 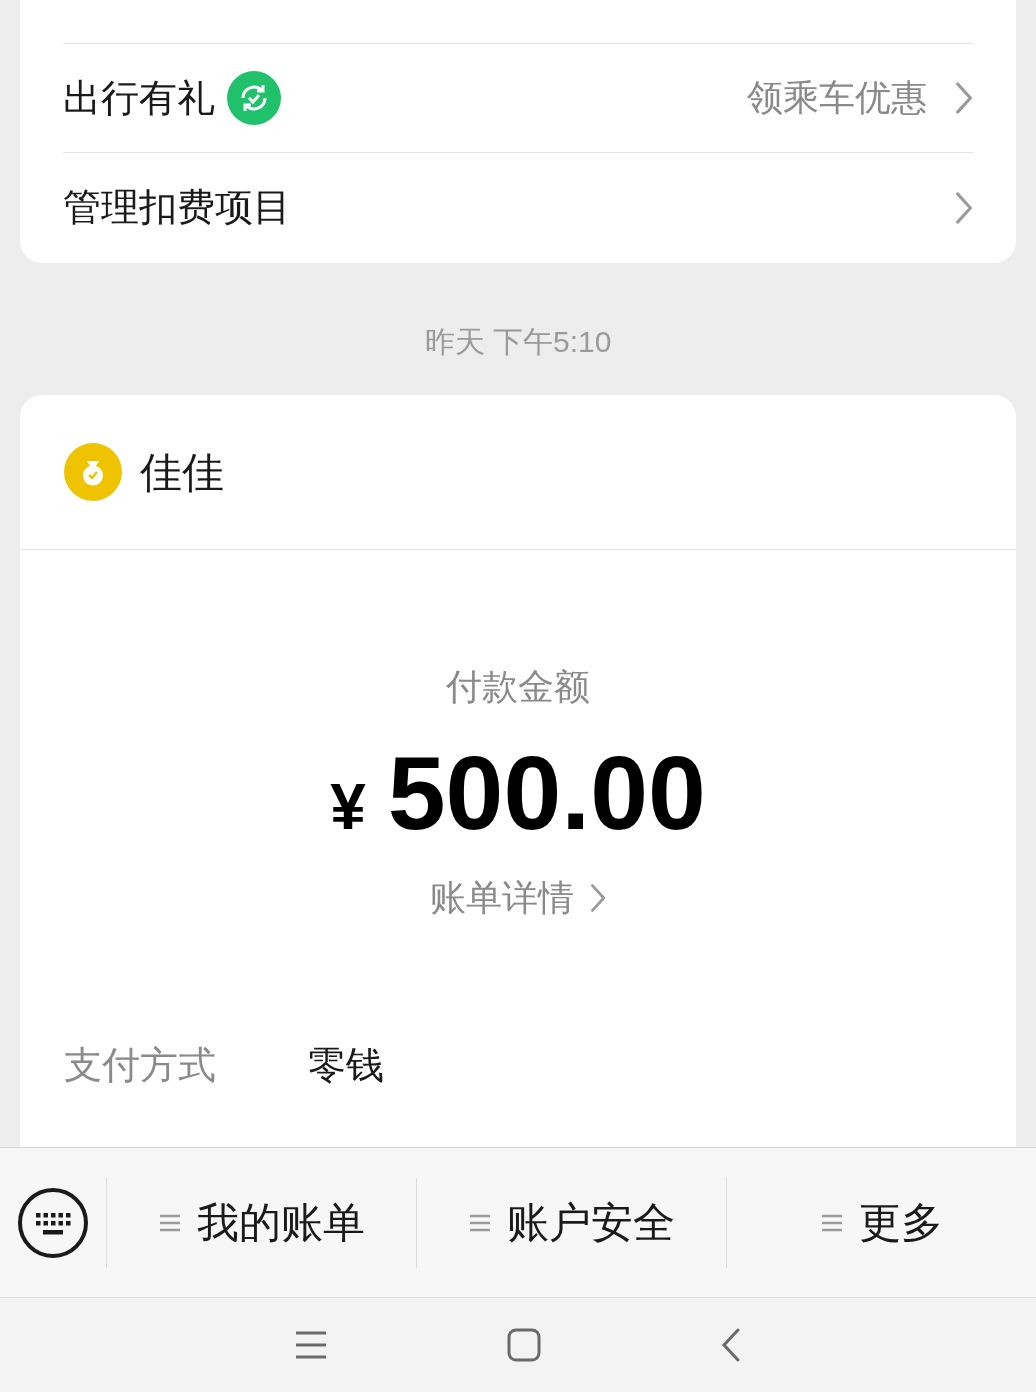 What do you see at coordinates (348, 807) in the screenshot?
I see `currency-symbol: ¥` at bounding box center [348, 807].